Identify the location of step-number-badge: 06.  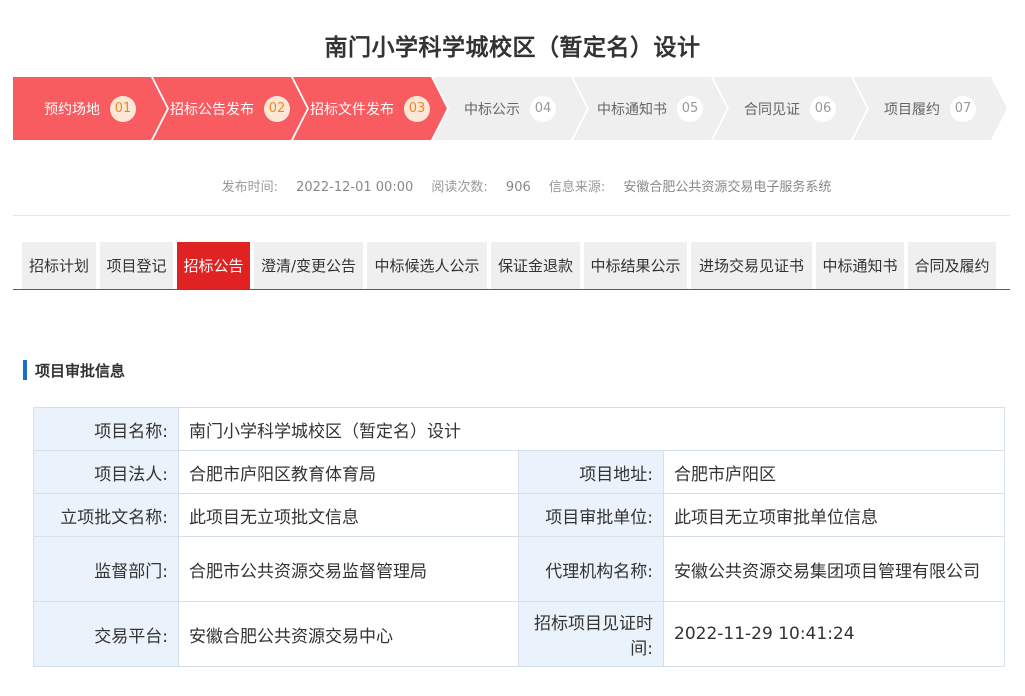
(823, 109).